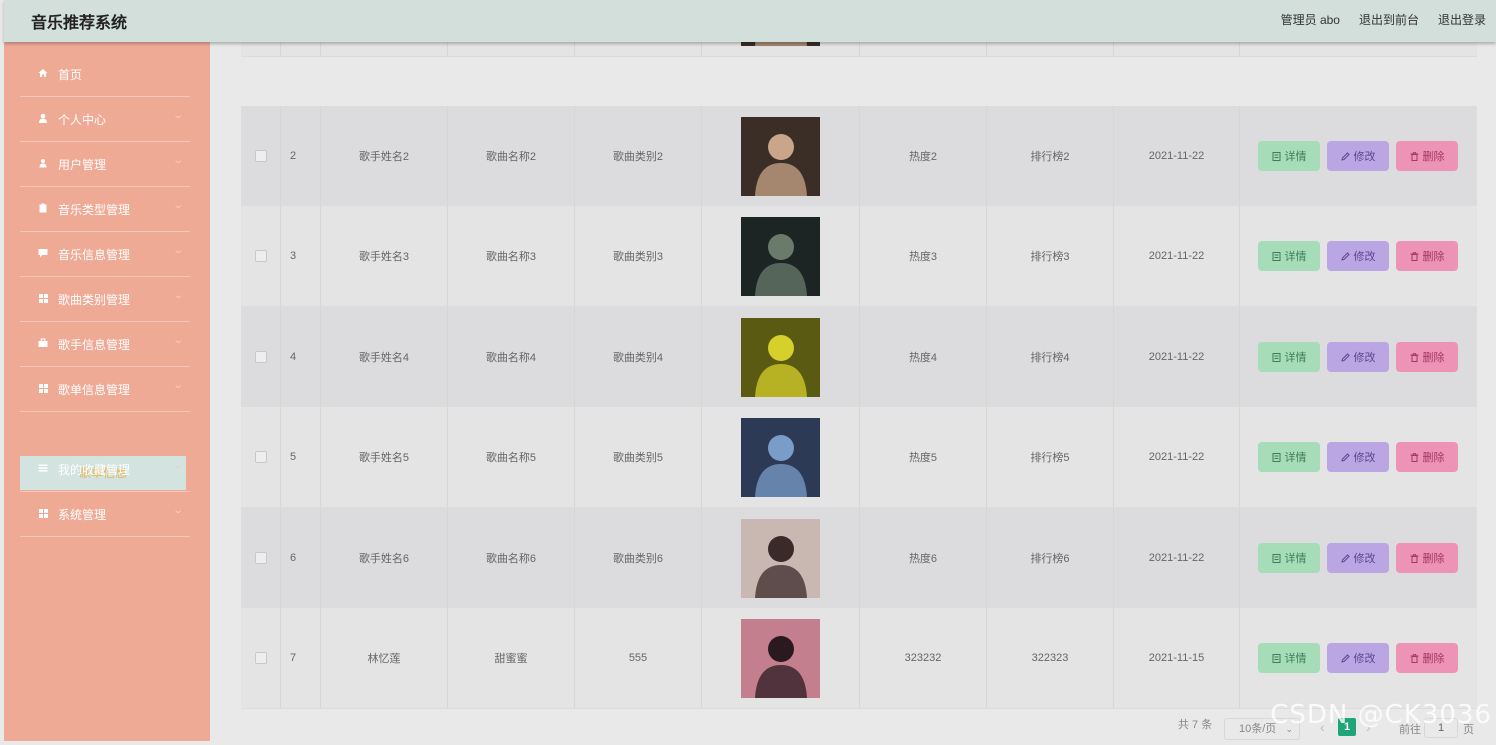 The image size is (1496, 745). What do you see at coordinates (94, 255) in the screenshot?
I see `nav-label: 音乐信息管理` at bounding box center [94, 255].